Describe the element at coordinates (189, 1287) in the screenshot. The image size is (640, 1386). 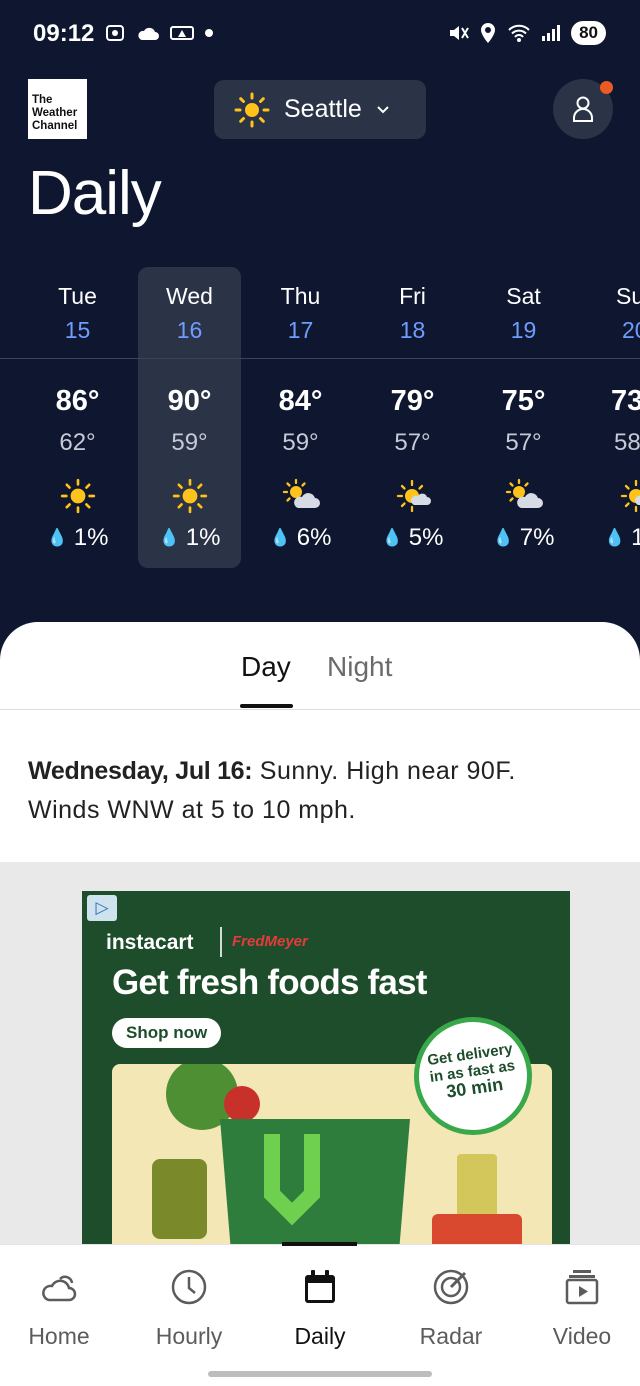
I see `clock-icon` at that location.